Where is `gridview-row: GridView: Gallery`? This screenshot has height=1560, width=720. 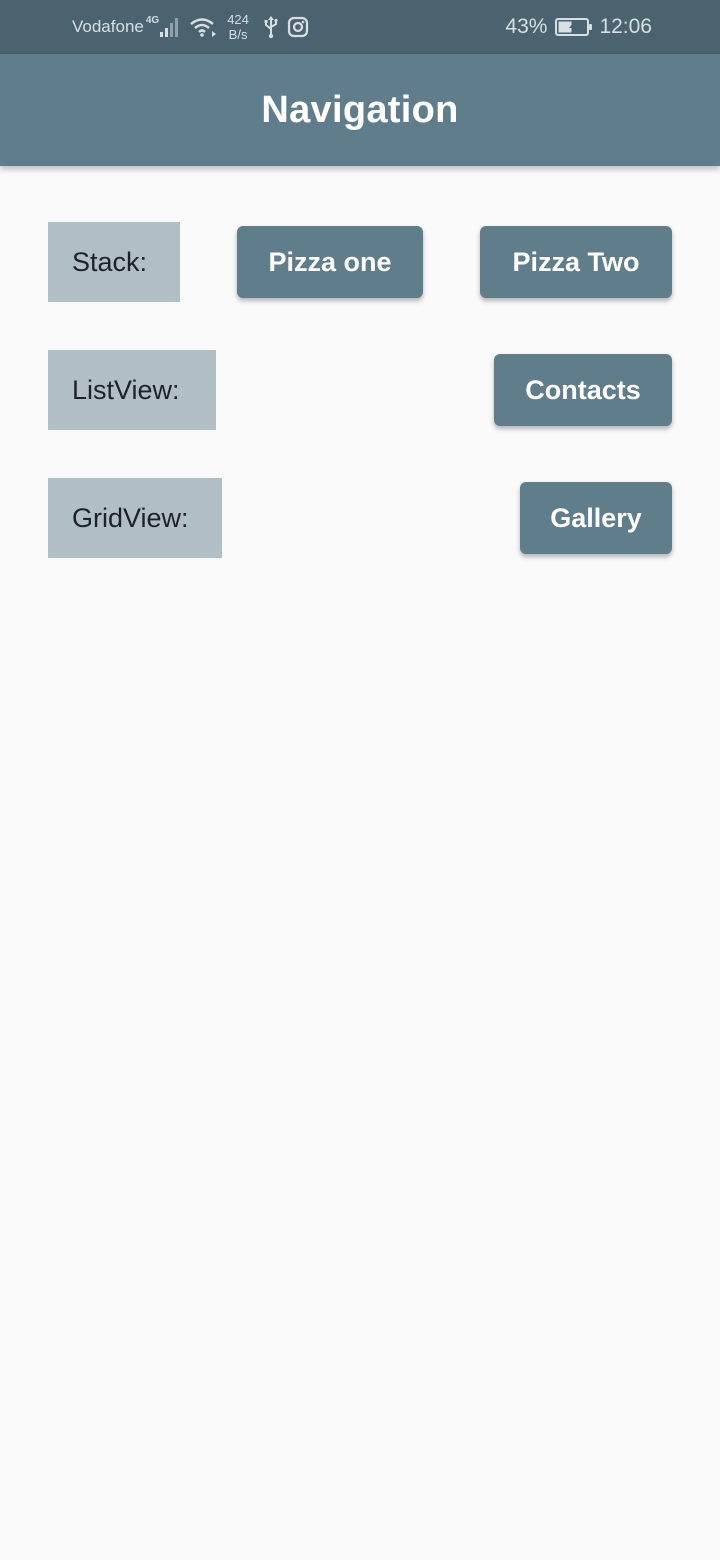 gridview-row: GridView: Gallery is located at coordinates (360, 518).